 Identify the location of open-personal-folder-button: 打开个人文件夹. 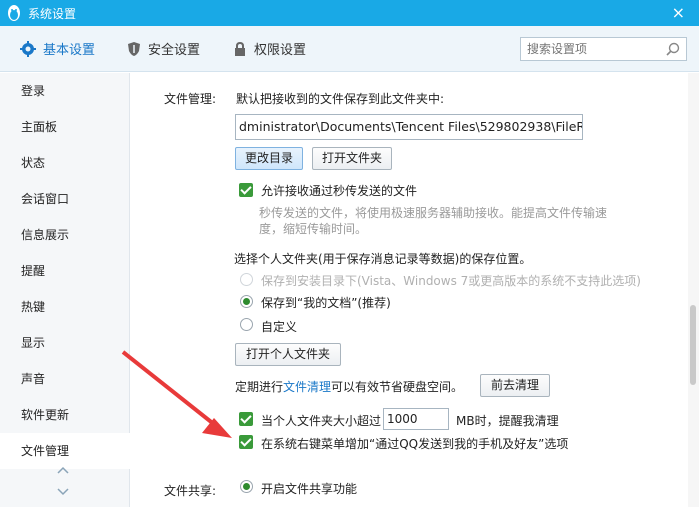
(288, 354).